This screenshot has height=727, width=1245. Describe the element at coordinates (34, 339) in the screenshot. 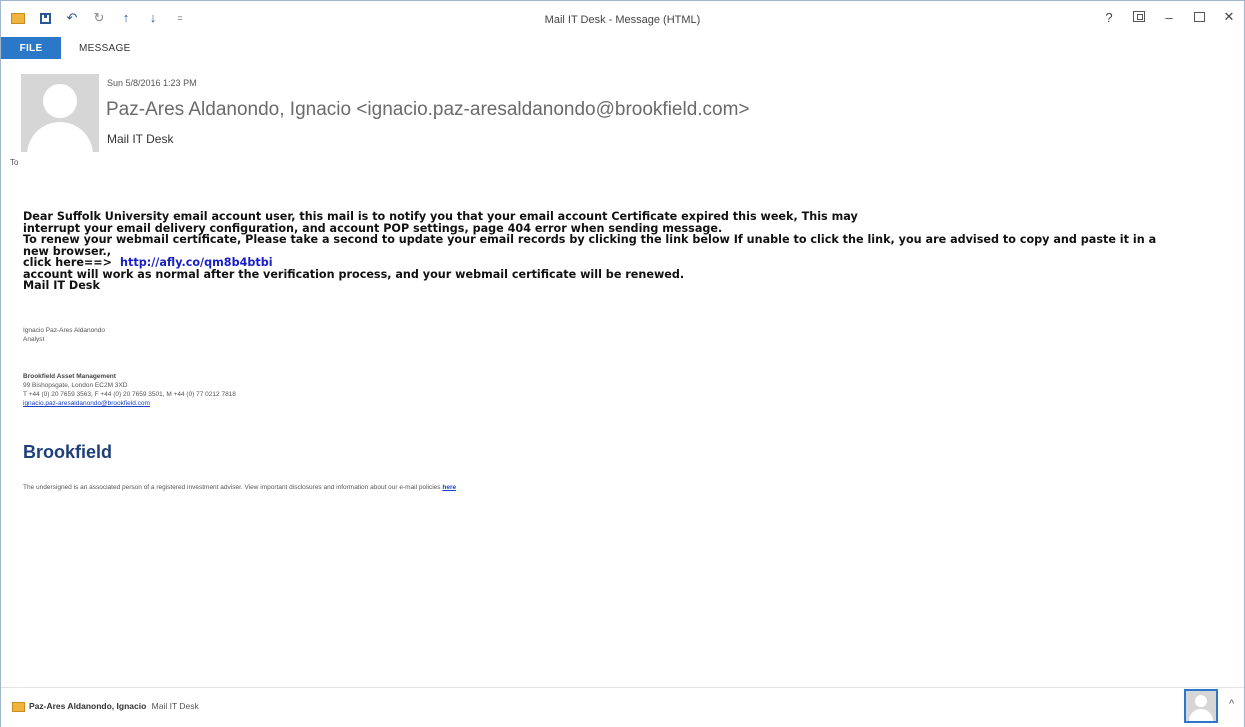

I see `signature-role: Analyst` at that location.